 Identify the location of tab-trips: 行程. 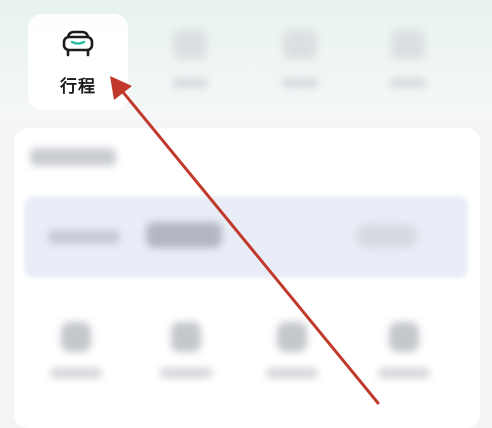
(78, 62).